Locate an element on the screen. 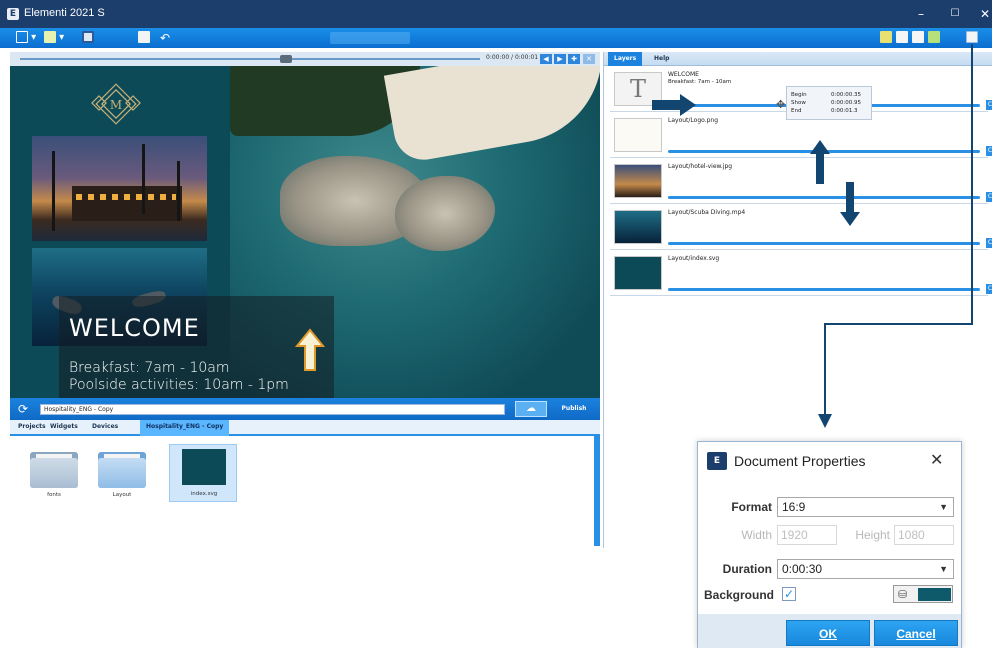 This screenshot has height=648, width=992. file-label: index.svg is located at coordinates (204, 494).